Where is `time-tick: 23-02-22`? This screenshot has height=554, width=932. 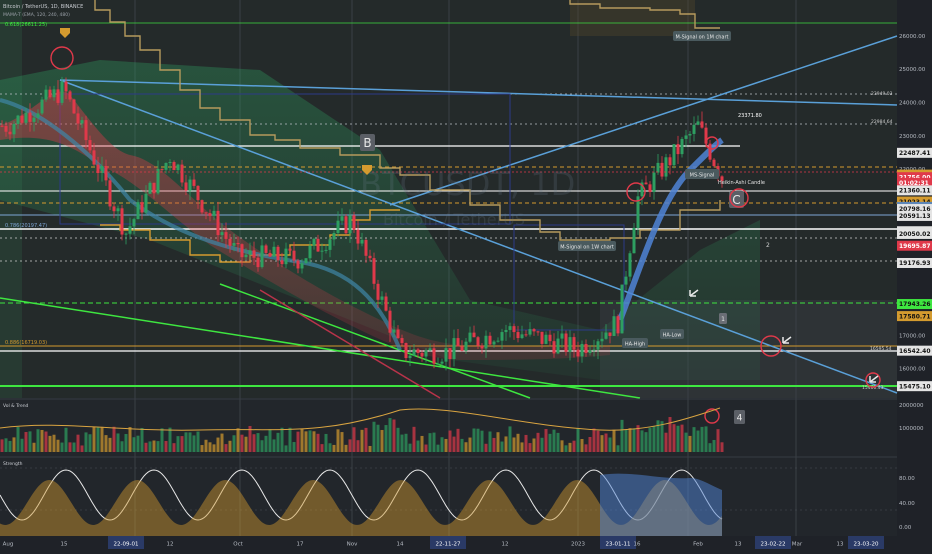 time-tick: 23-02-22 is located at coordinates (773, 545).